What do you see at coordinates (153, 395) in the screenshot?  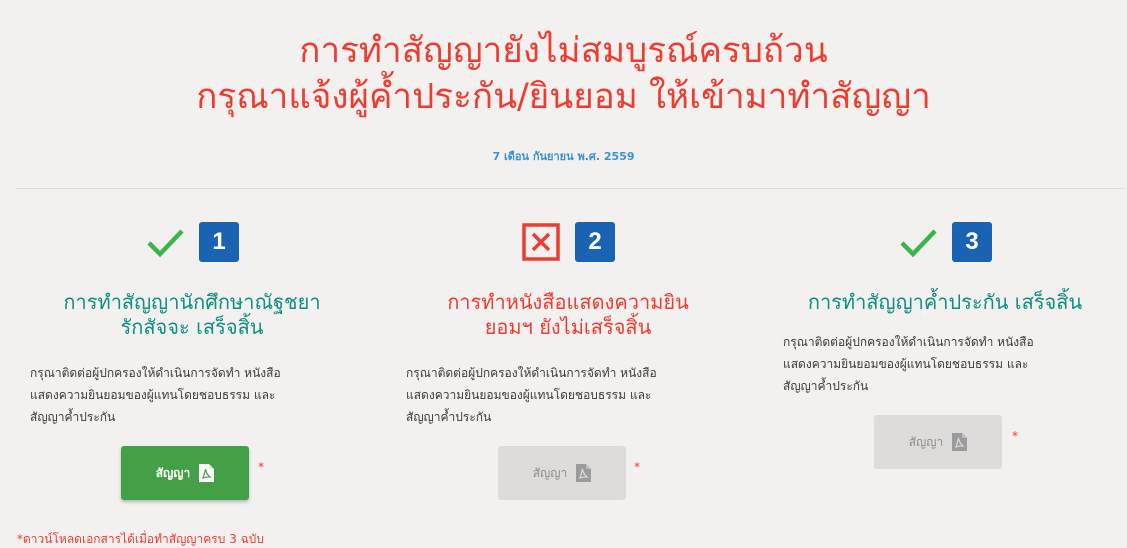 I see `step-1-desc-line-2: แสดงความยินยอมของผู้แทนโดยชอบธรรม และ` at bounding box center [153, 395].